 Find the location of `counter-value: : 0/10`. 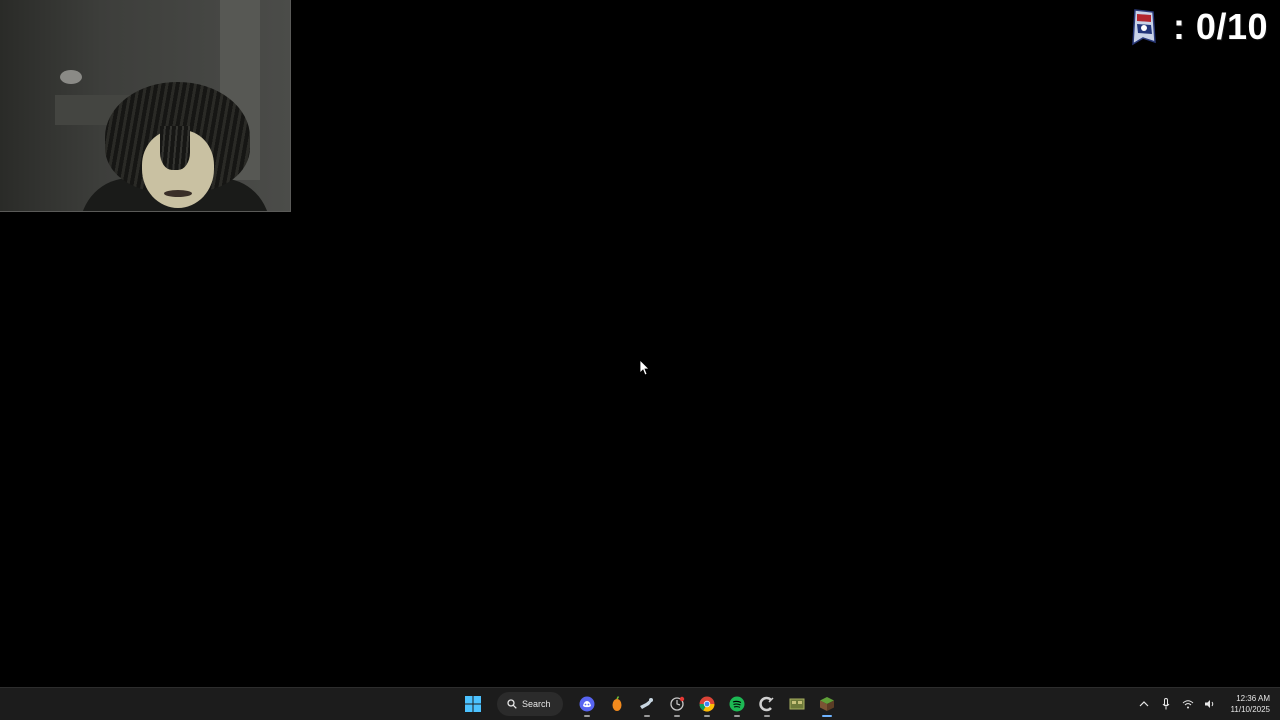

counter-value: : 0/10 is located at coordinates (1220, 26).